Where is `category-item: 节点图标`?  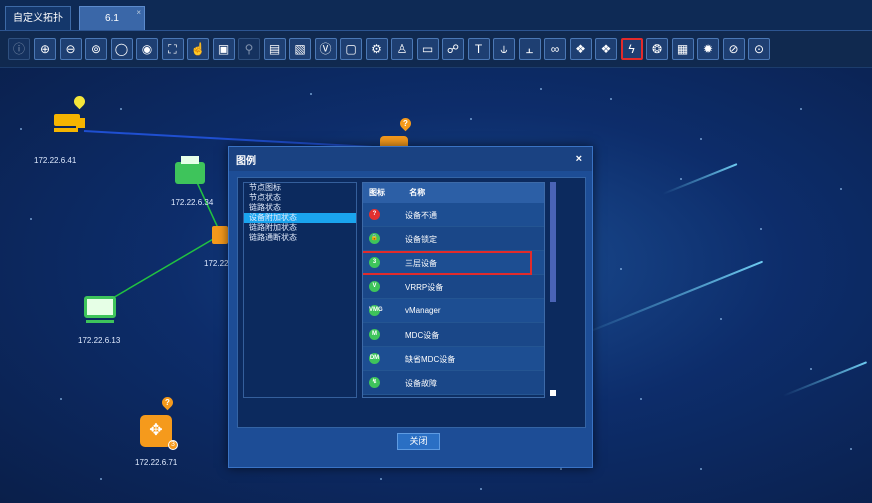
category-item: 节点图标 is located at coordinates (300, 188).